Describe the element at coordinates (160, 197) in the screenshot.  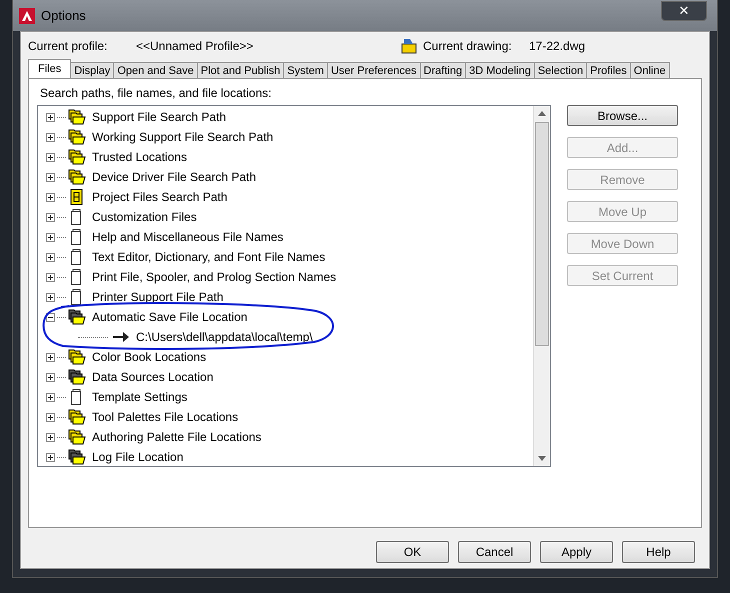
I see `tree-item: Project Files Search Path` at that location.